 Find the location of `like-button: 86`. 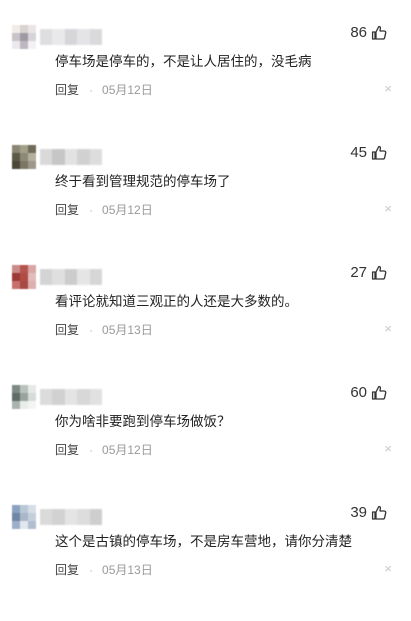

like-button: 86 is located at coordinates (368, 32).